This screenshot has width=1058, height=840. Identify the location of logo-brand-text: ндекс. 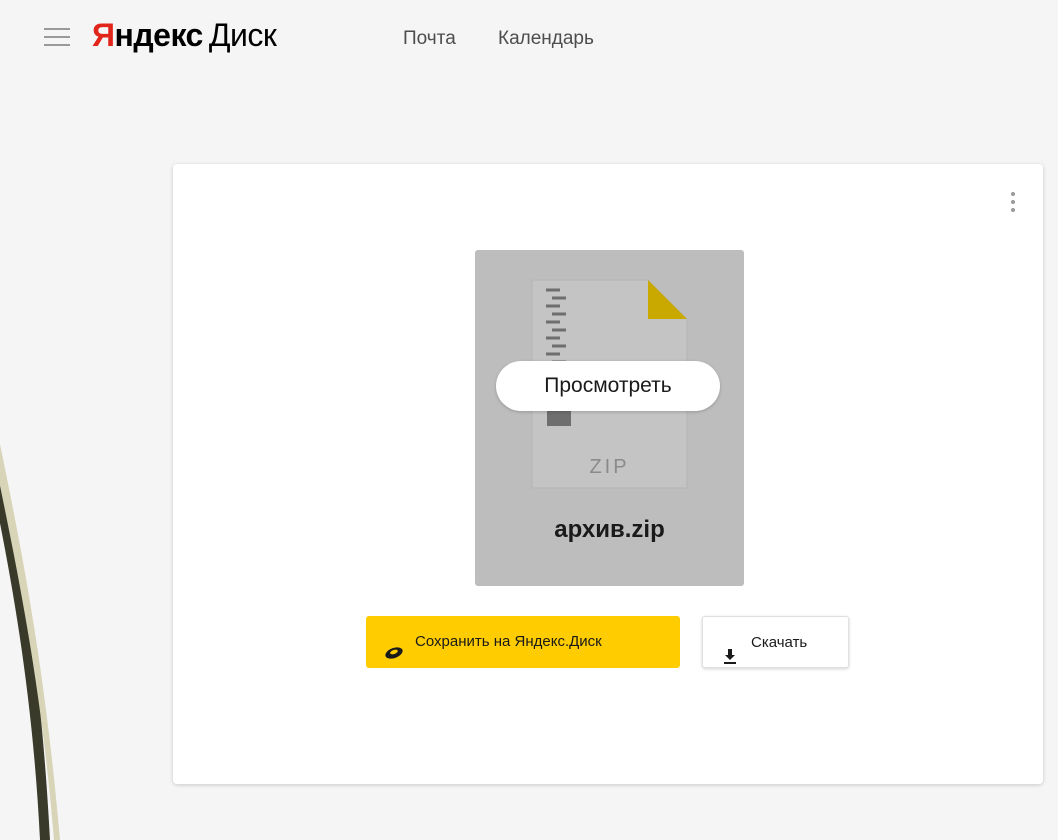
(159, 35).